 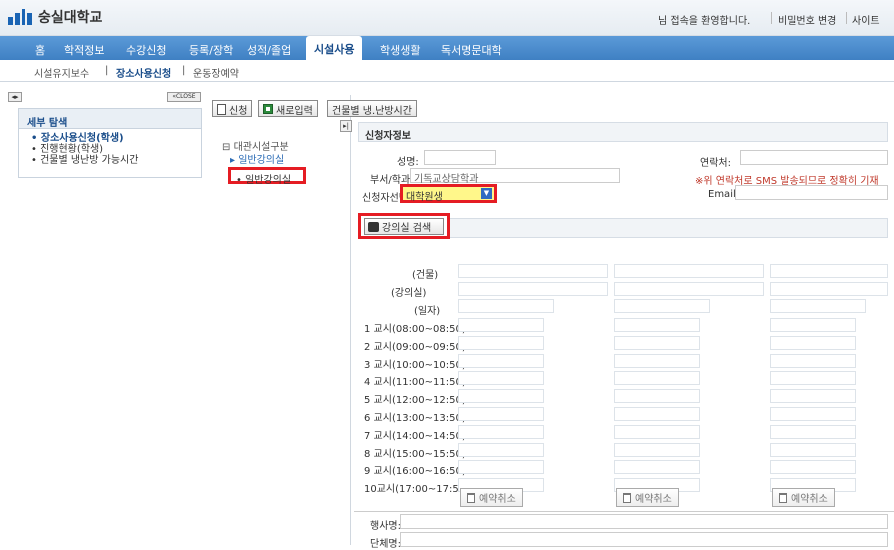 I want to click on period-label: 7 교시(14:00~14:50), so click(x=415, y=436).